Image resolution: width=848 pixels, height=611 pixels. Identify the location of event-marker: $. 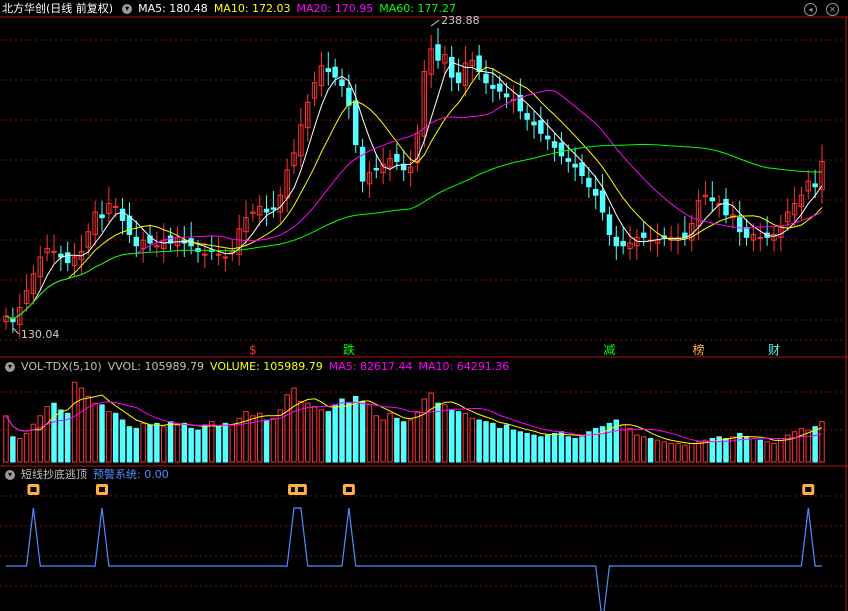
(253, 350).